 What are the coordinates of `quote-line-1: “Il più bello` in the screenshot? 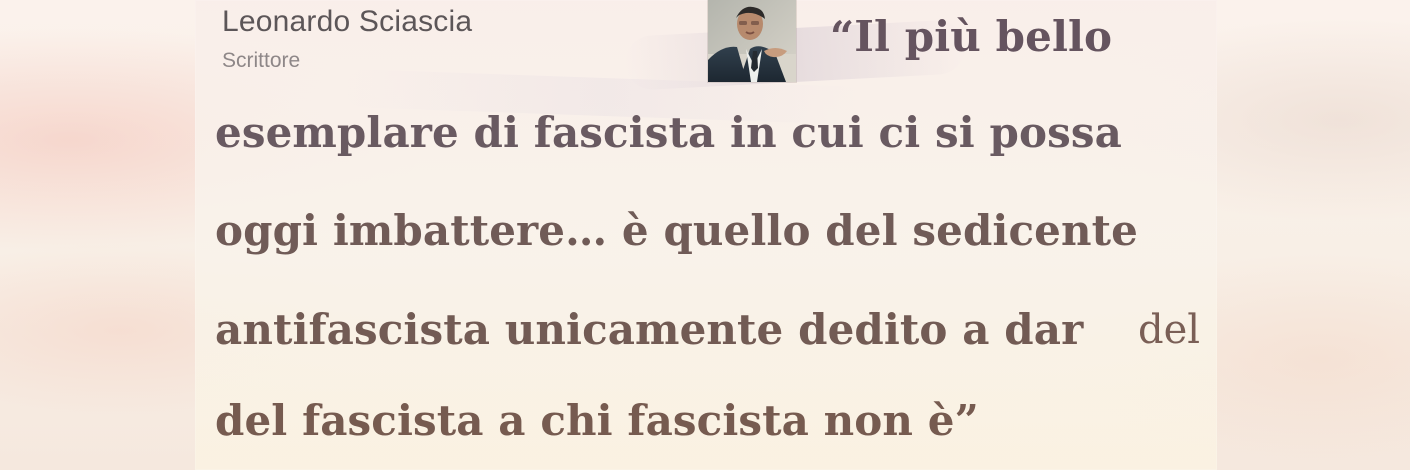 It's located at (971, 36).